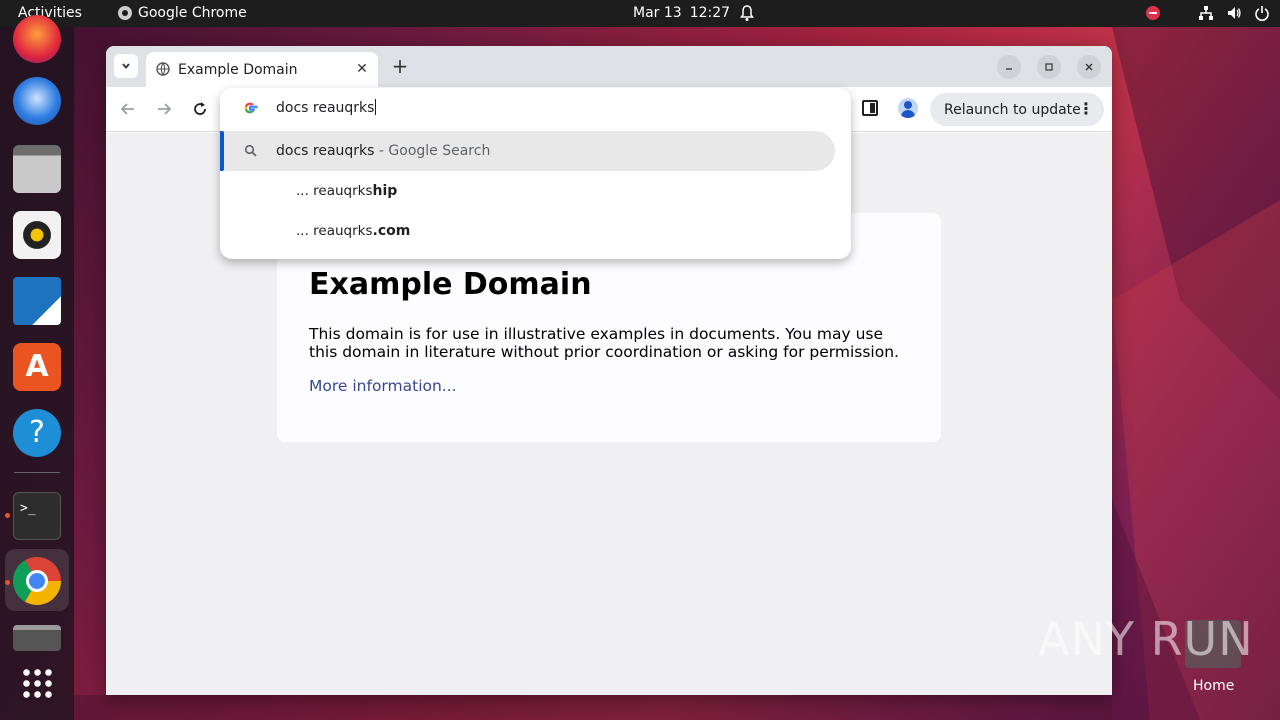 The width and height of the screenshot is (1280, 720). What do you see at coordinates (250, 150) in the screenshot?
I see `search-icon` at bounding box center [250, 150].